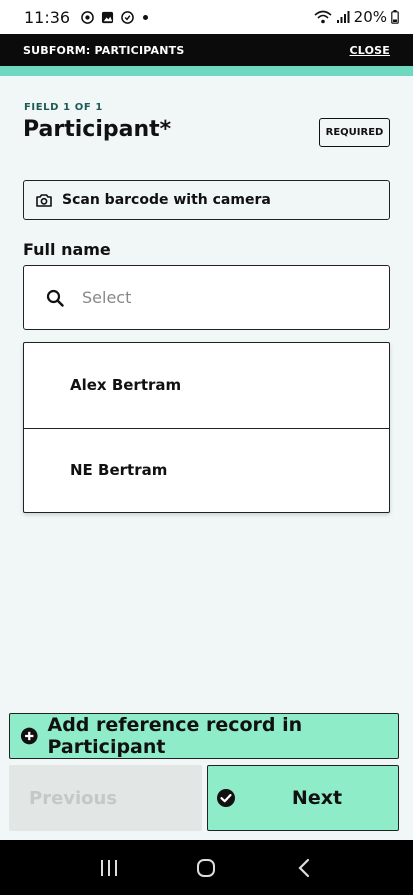 The width and height of the screenshot is (413, 895). Describe the element at coordinates (323, 17) in the screenshot. I see `wifi-icon` at that location.